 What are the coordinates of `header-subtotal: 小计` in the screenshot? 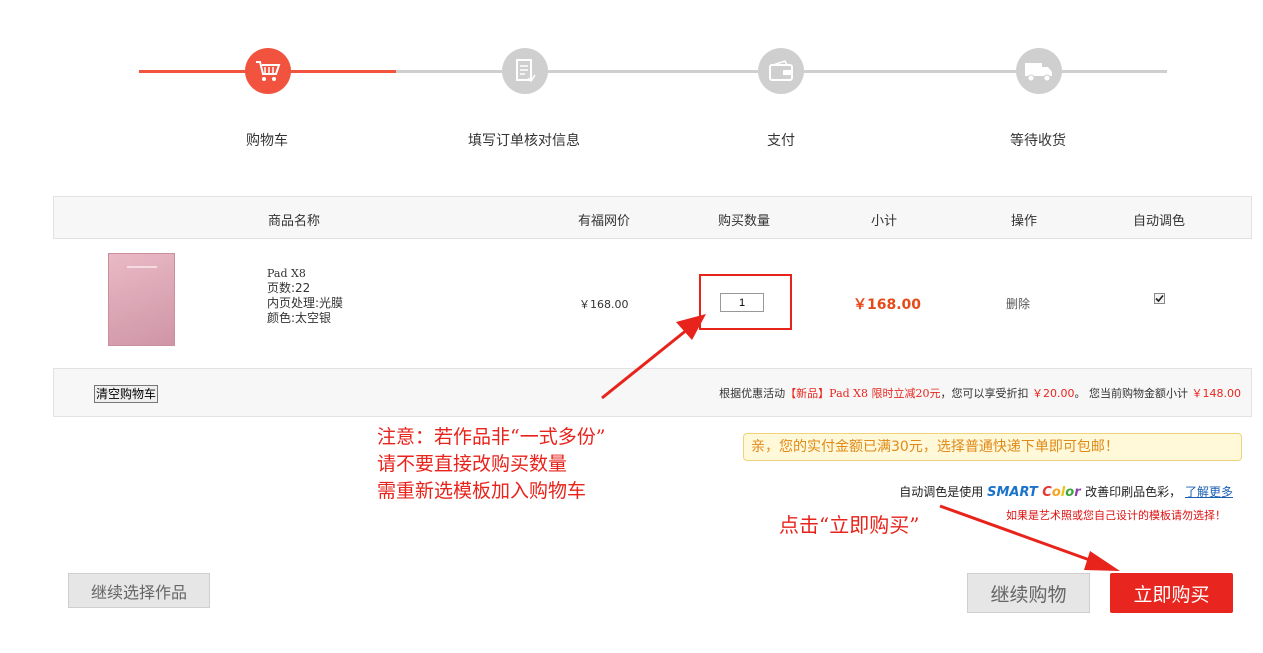 It's located at (883, 221).